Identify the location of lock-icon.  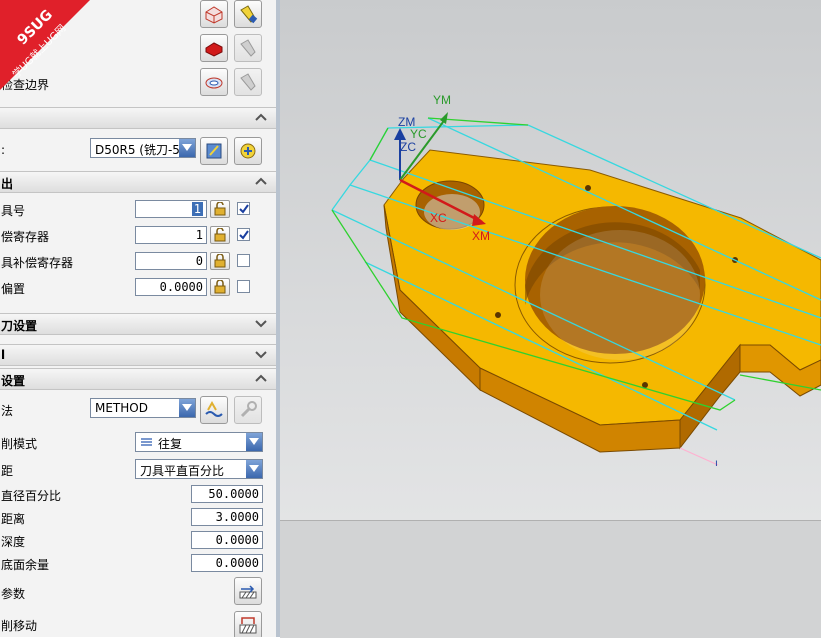
(220, 261).